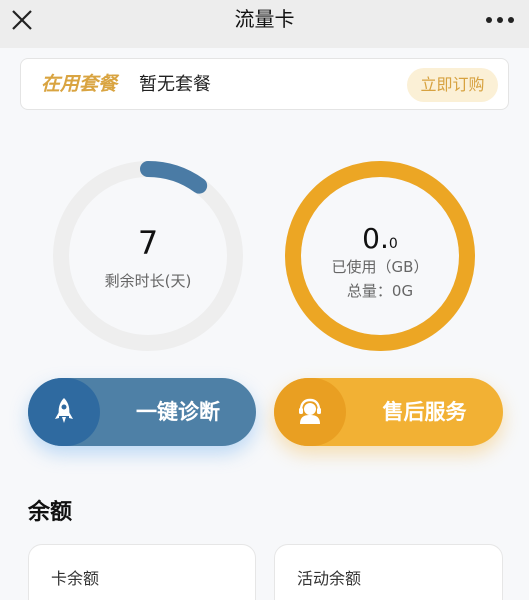  What do you see at coordinates (388, 572) in the screenshot?
I see `promo-balance-card: 活动余额` at bounding box center [388, 572].